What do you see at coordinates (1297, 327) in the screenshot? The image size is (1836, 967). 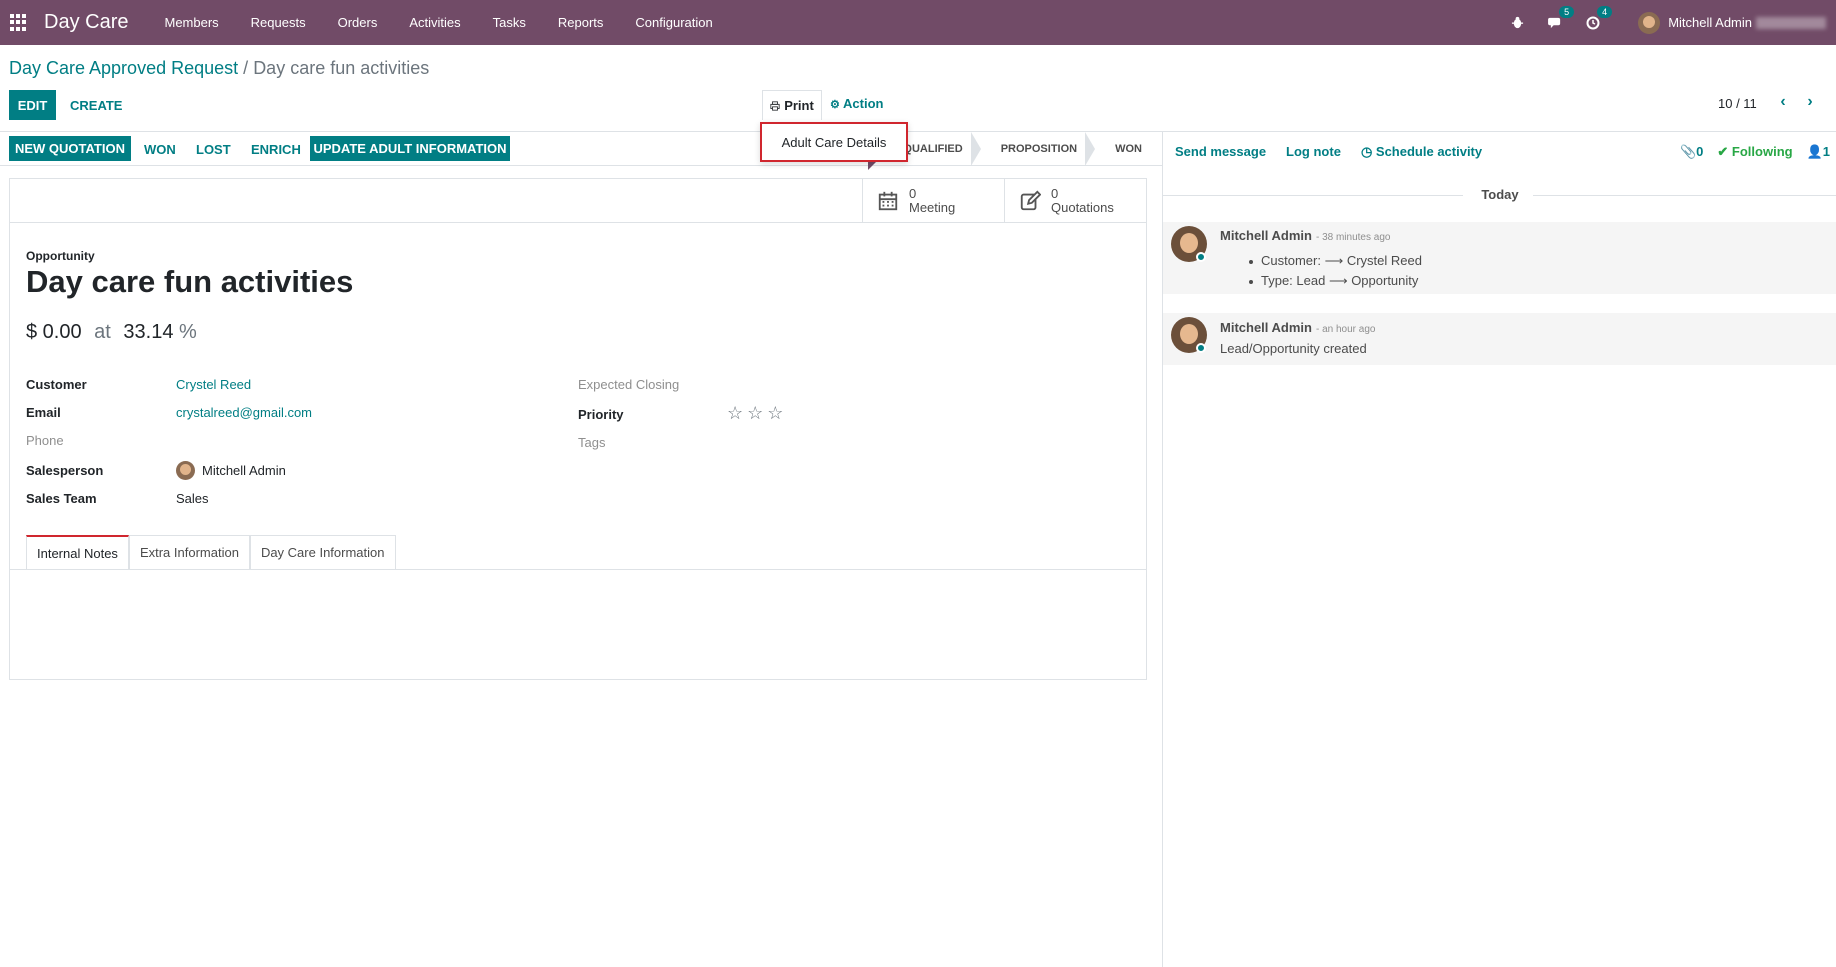 I see `message-author: Mitchell Admin - an hour ago` at bounding box center [1297, 327].